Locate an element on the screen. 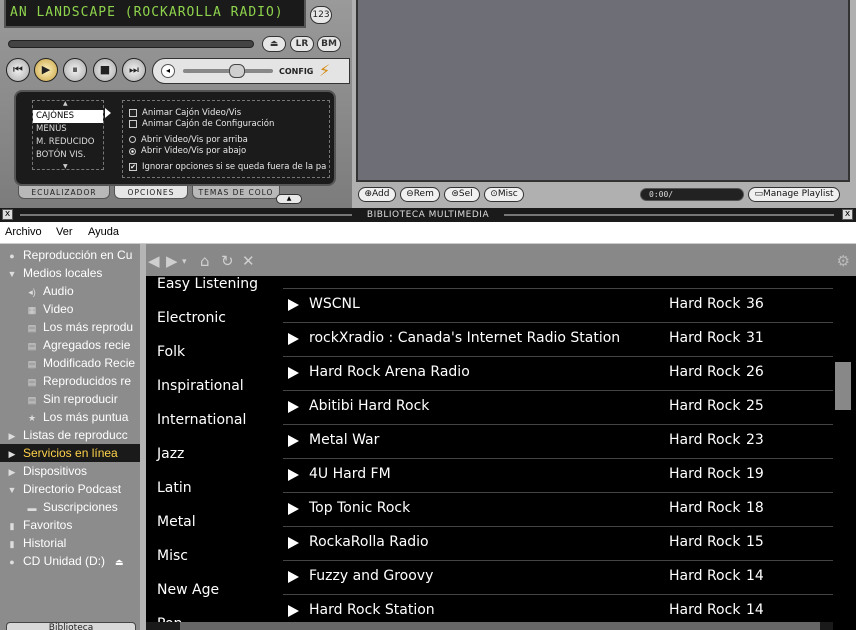 This screenshot has width=856, height=630. shade-button: ⏏ is located at coordinates (274, 44).